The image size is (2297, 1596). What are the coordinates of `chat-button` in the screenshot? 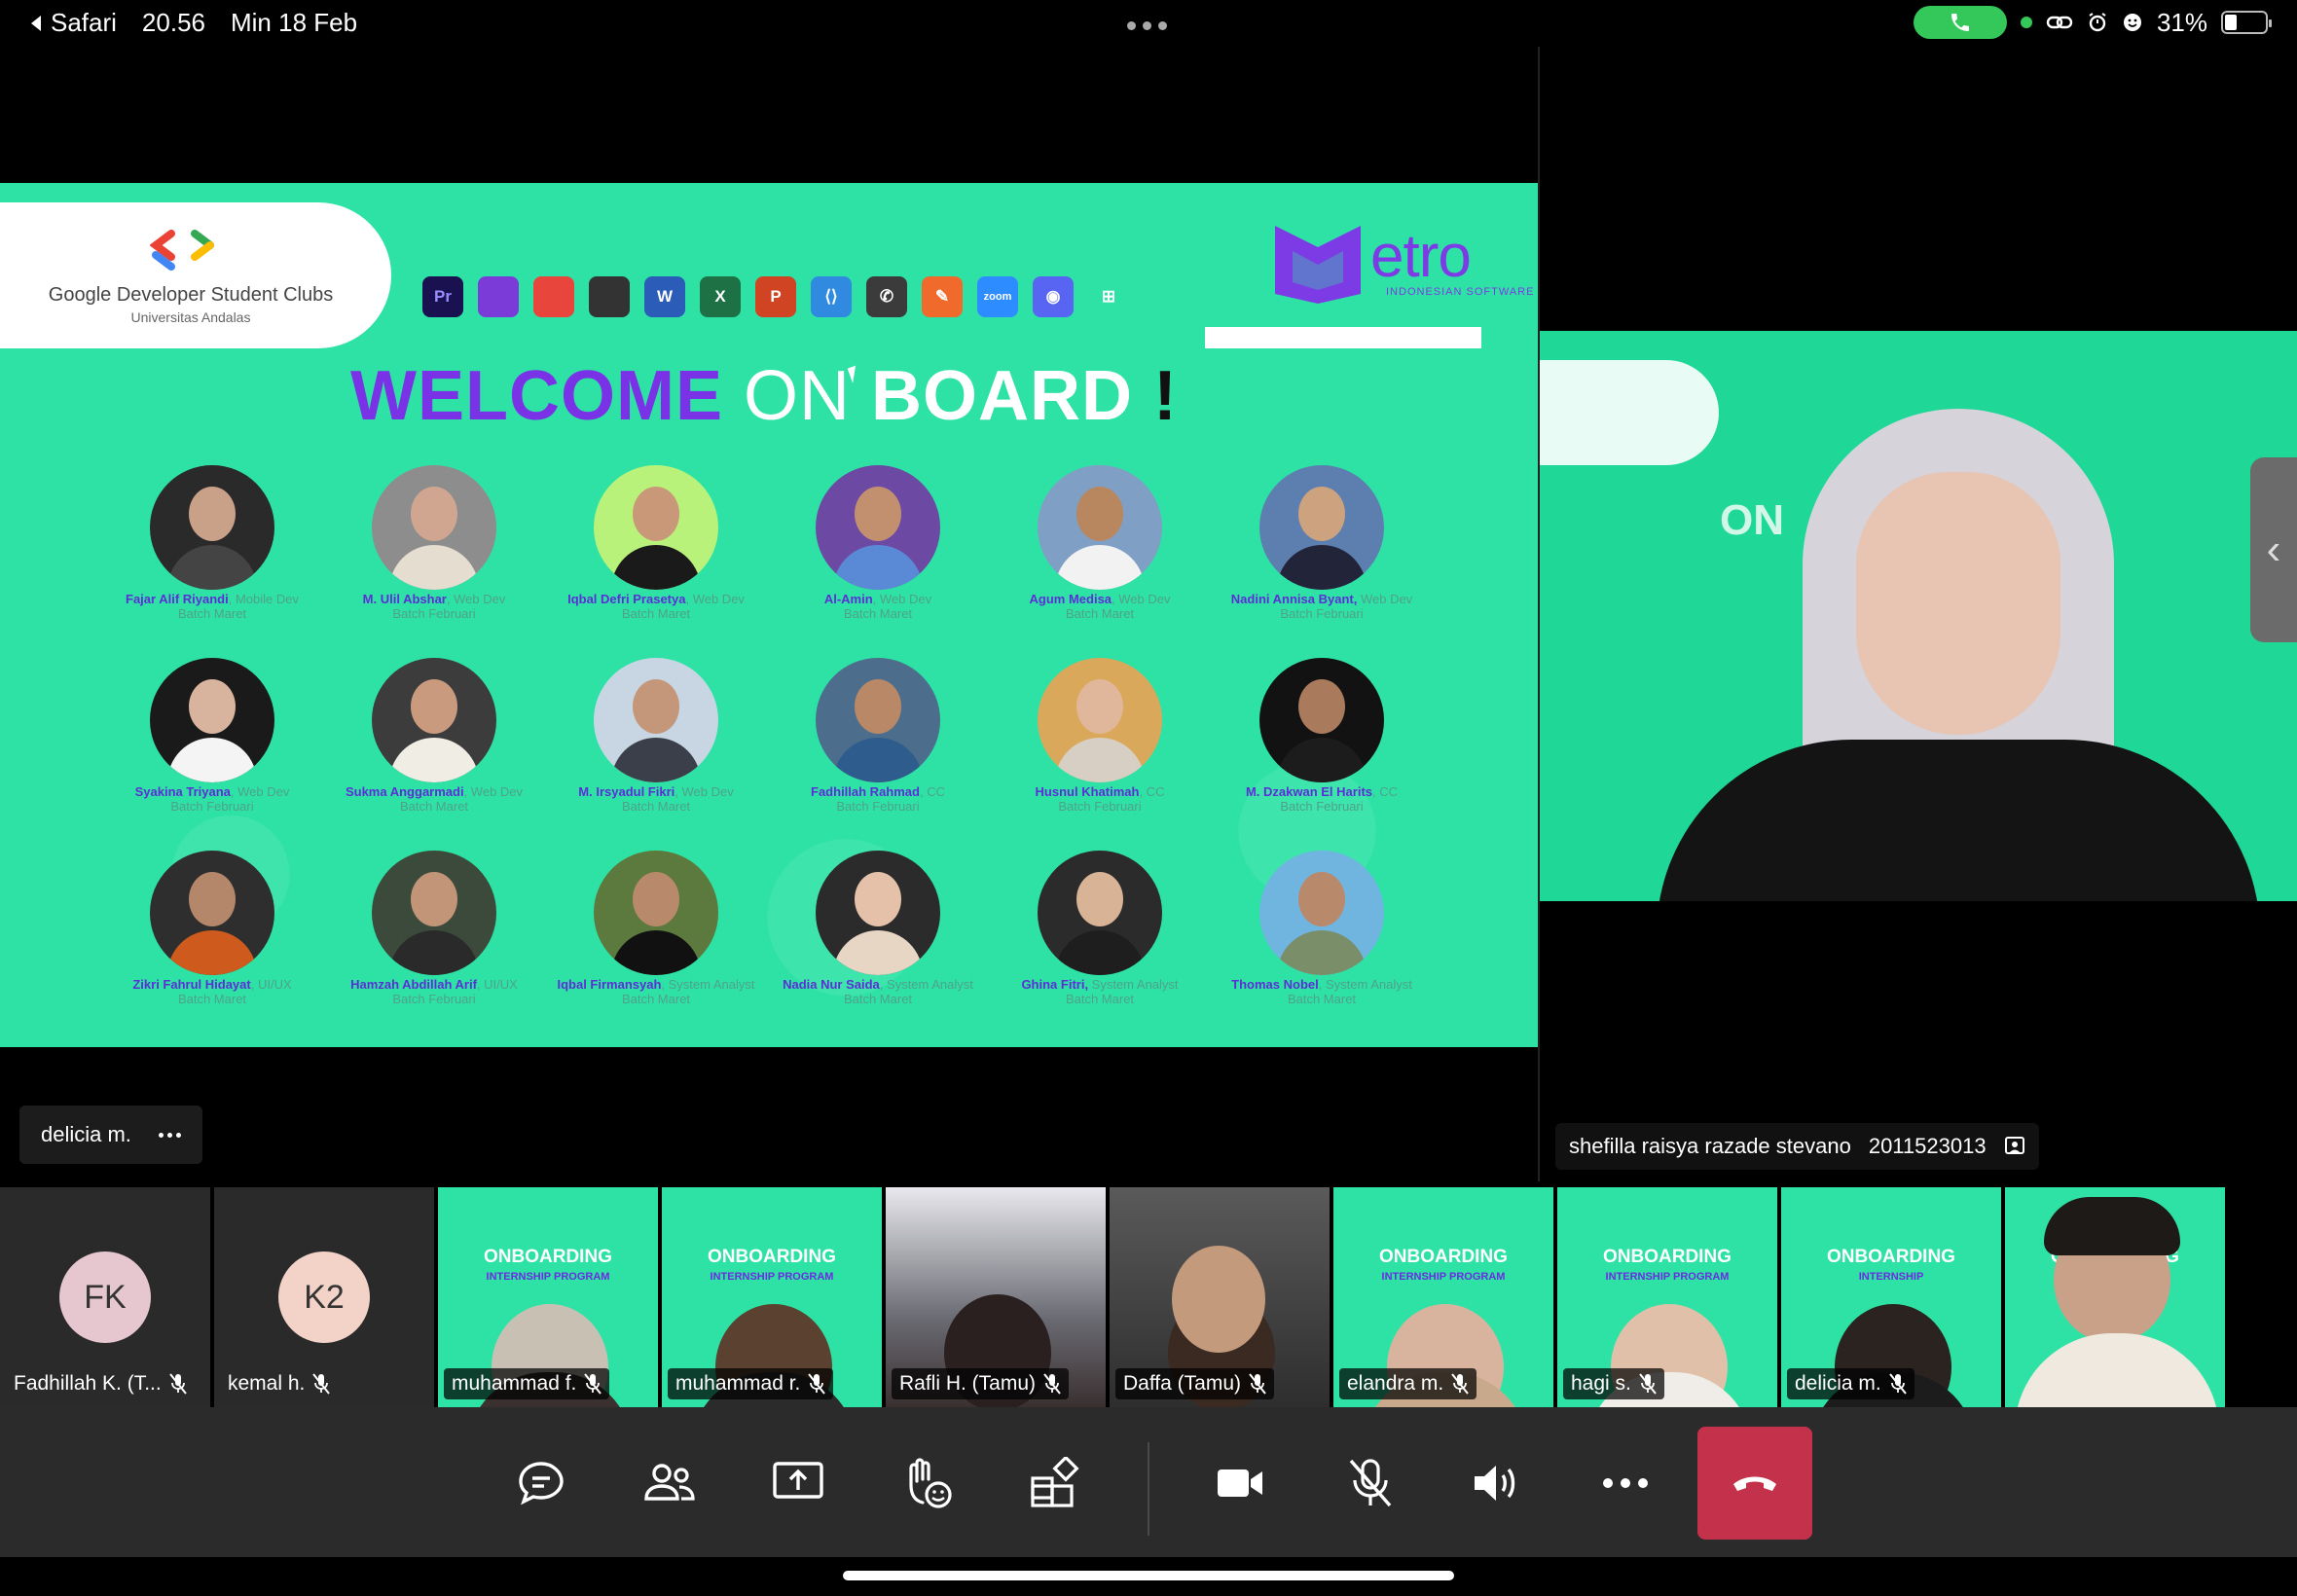 It's located at (541, 1483).